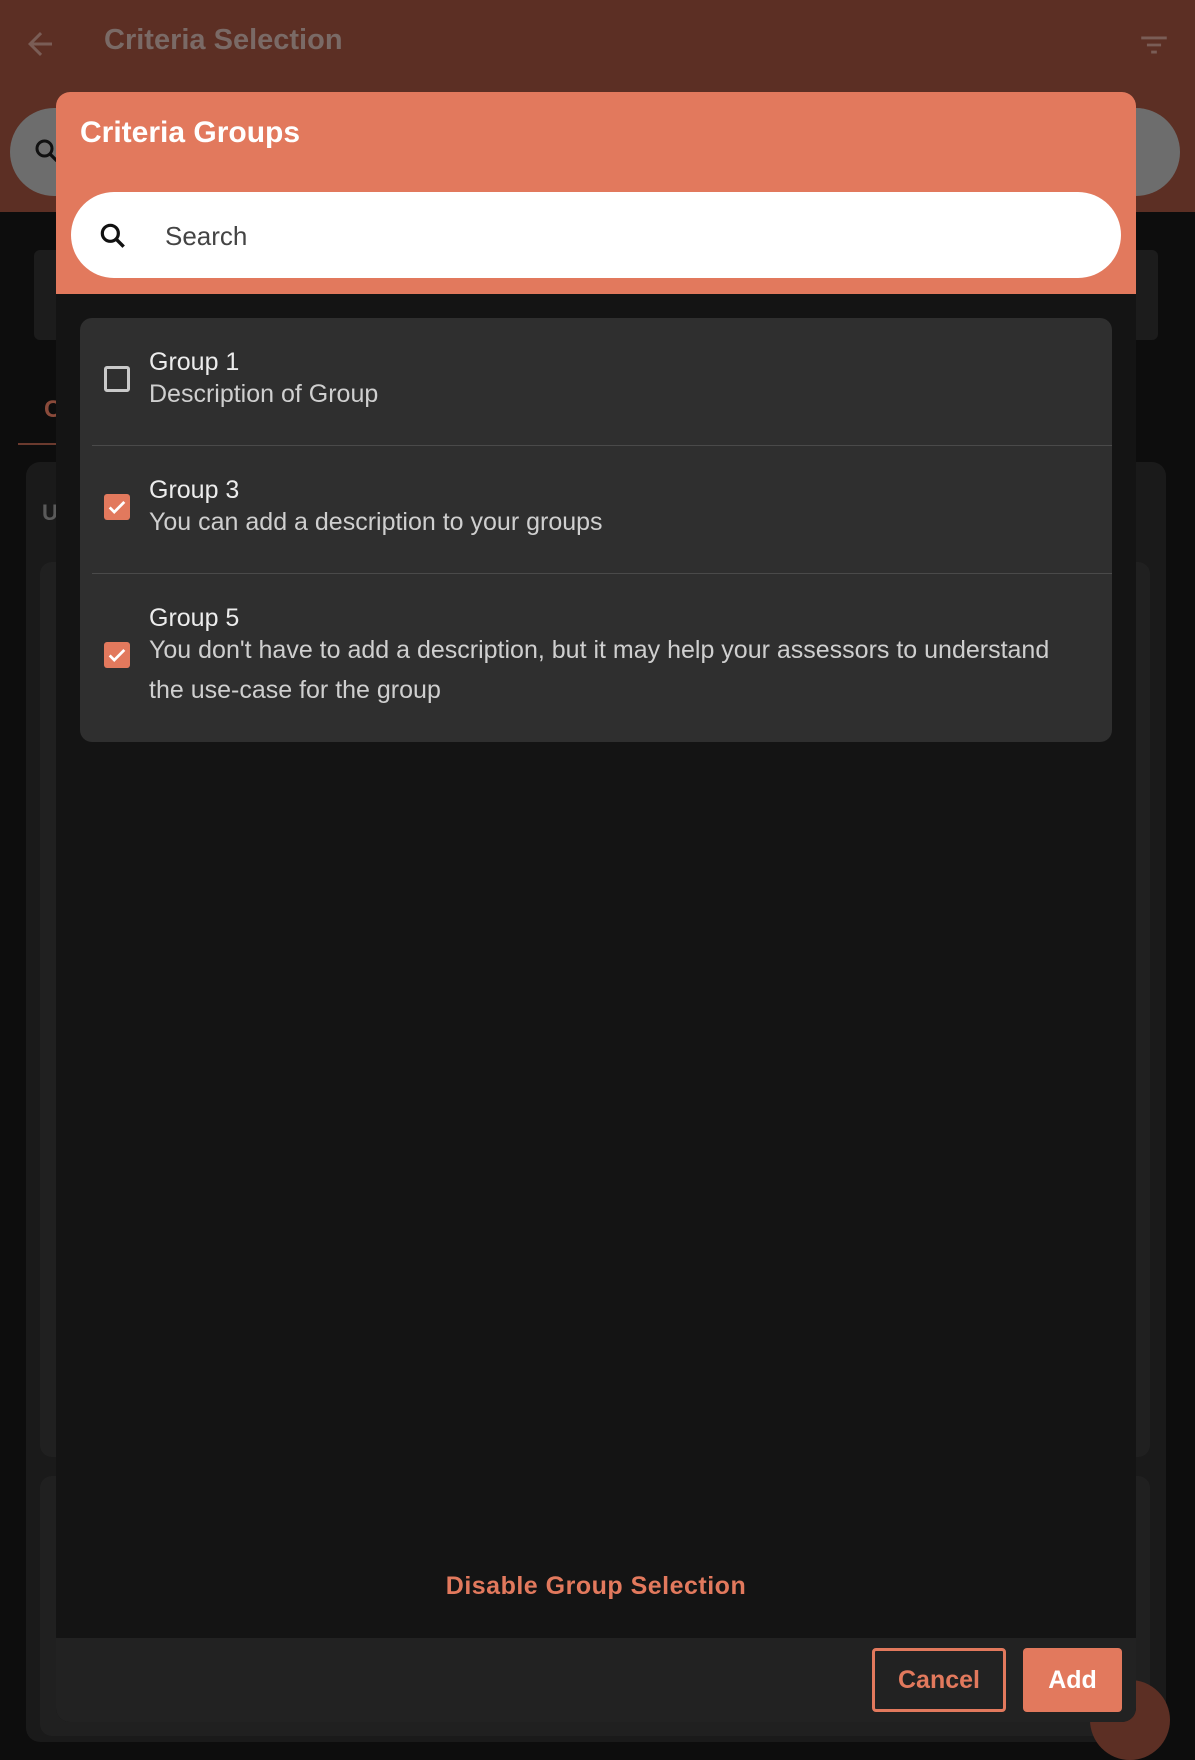  I want to click on group-description: You can add a description to your groups, so click(376, 522).